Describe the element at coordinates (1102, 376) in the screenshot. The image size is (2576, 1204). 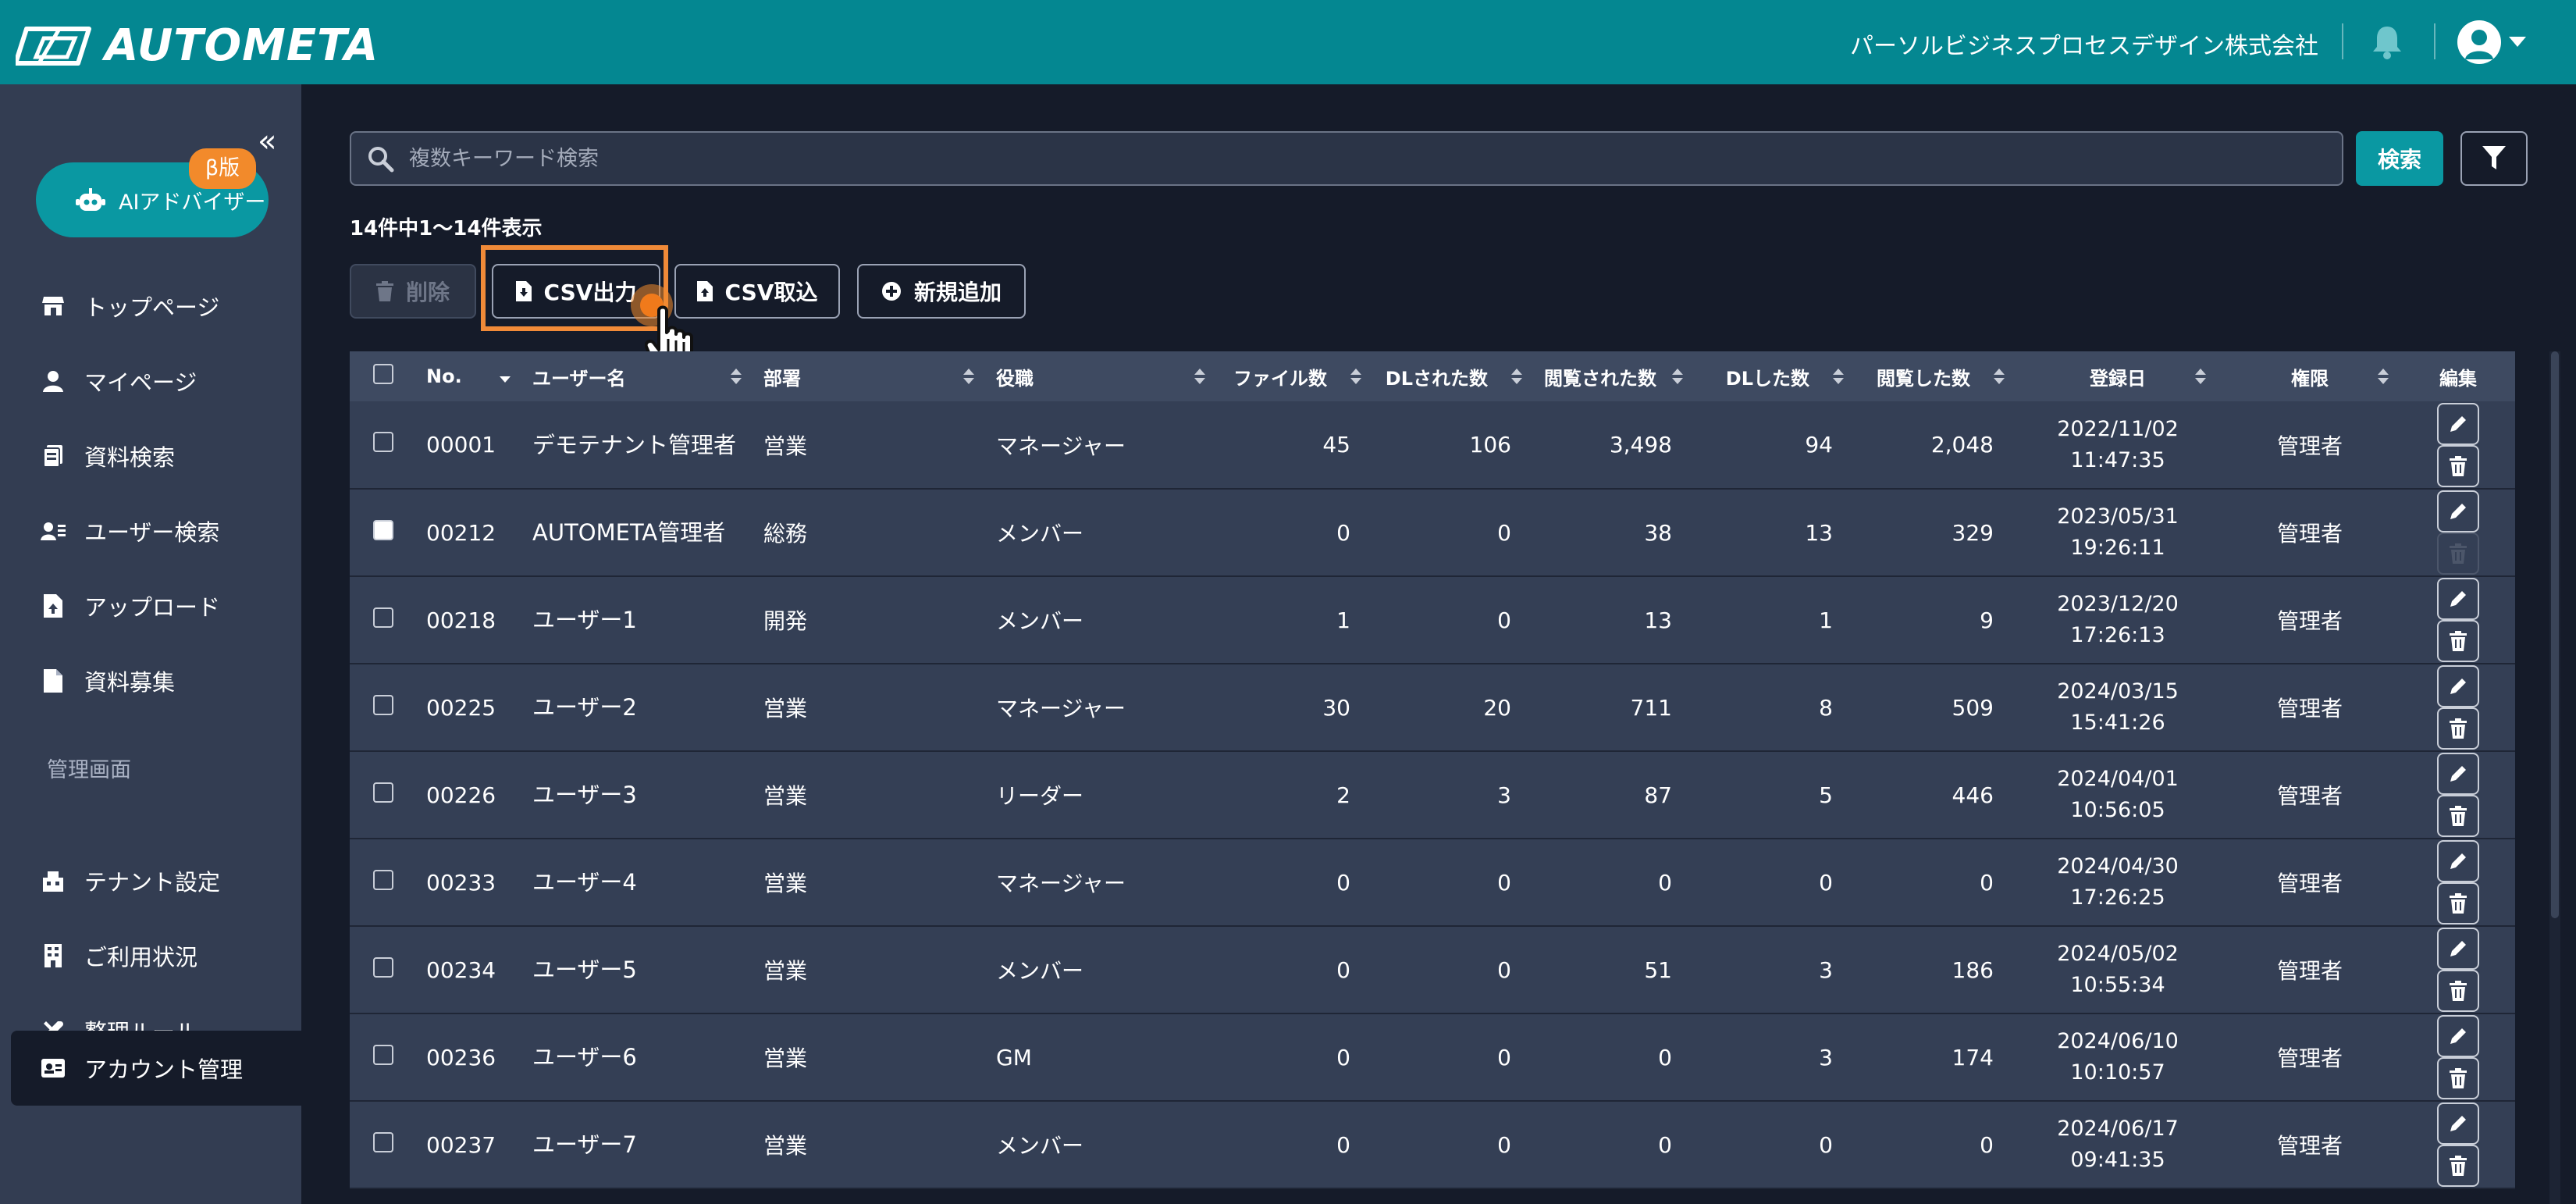
I see `header-role: 役職` at that location.